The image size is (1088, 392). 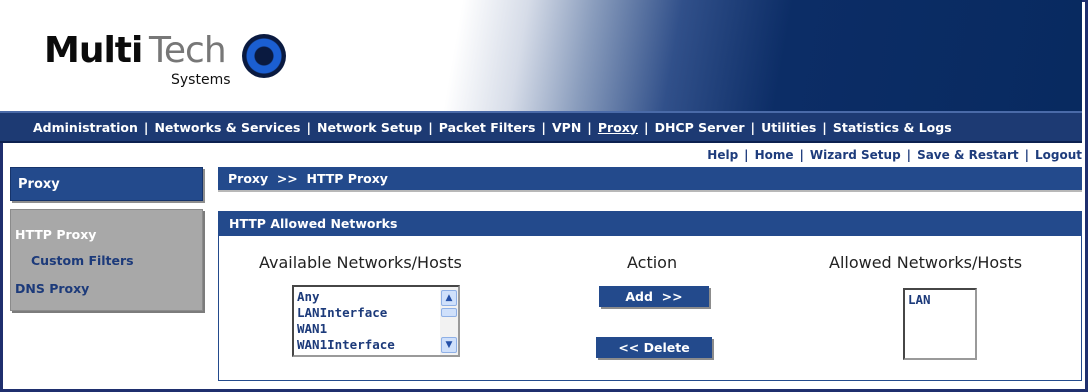 I want to click on list-item: LANInterface, so click(x=344, y=313).